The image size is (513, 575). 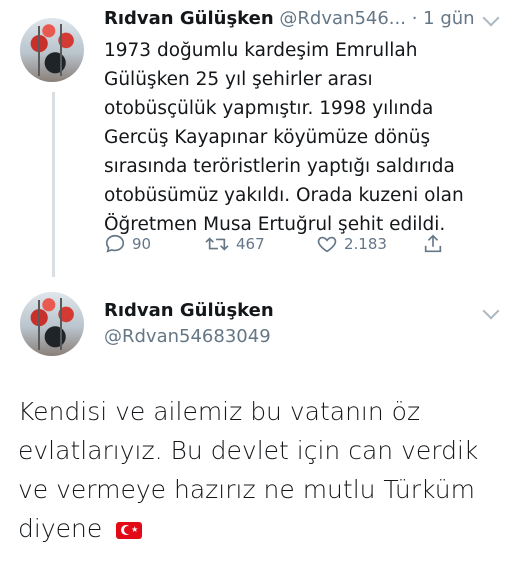 I want to click on like-button: 2.183, so click(x=351, y=244).